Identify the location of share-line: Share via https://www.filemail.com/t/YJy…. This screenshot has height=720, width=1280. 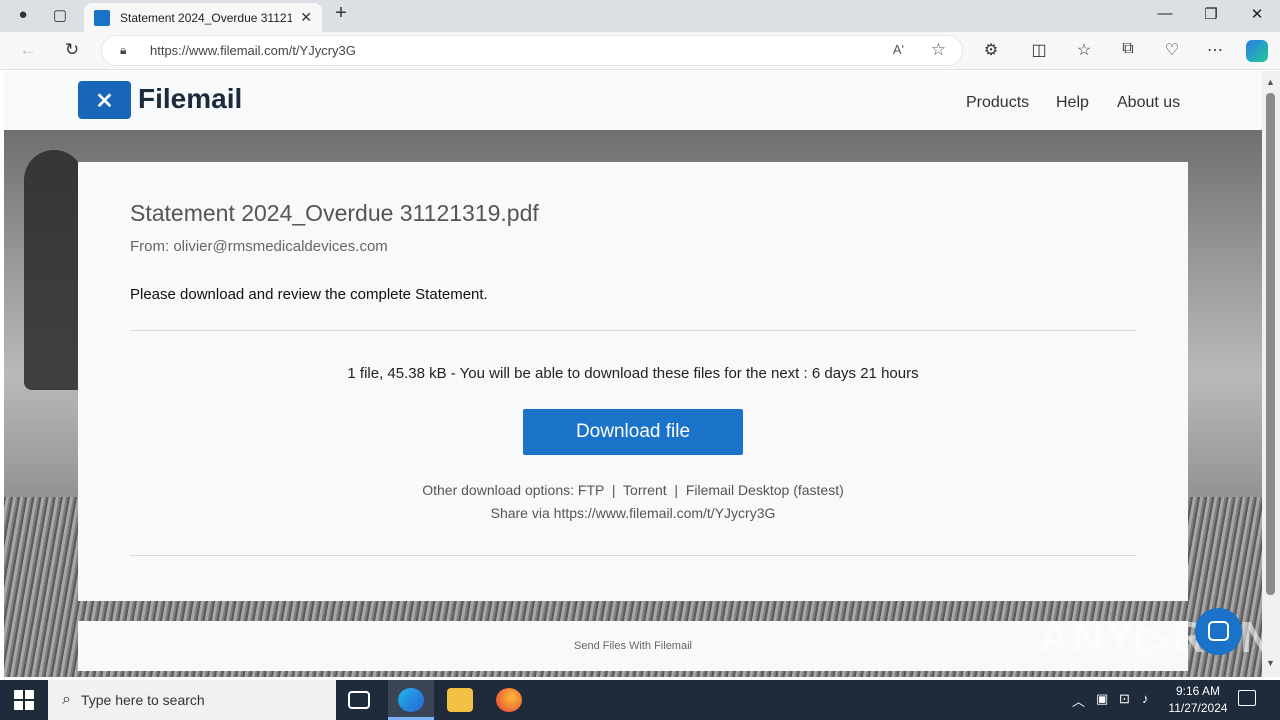
(633, 513).